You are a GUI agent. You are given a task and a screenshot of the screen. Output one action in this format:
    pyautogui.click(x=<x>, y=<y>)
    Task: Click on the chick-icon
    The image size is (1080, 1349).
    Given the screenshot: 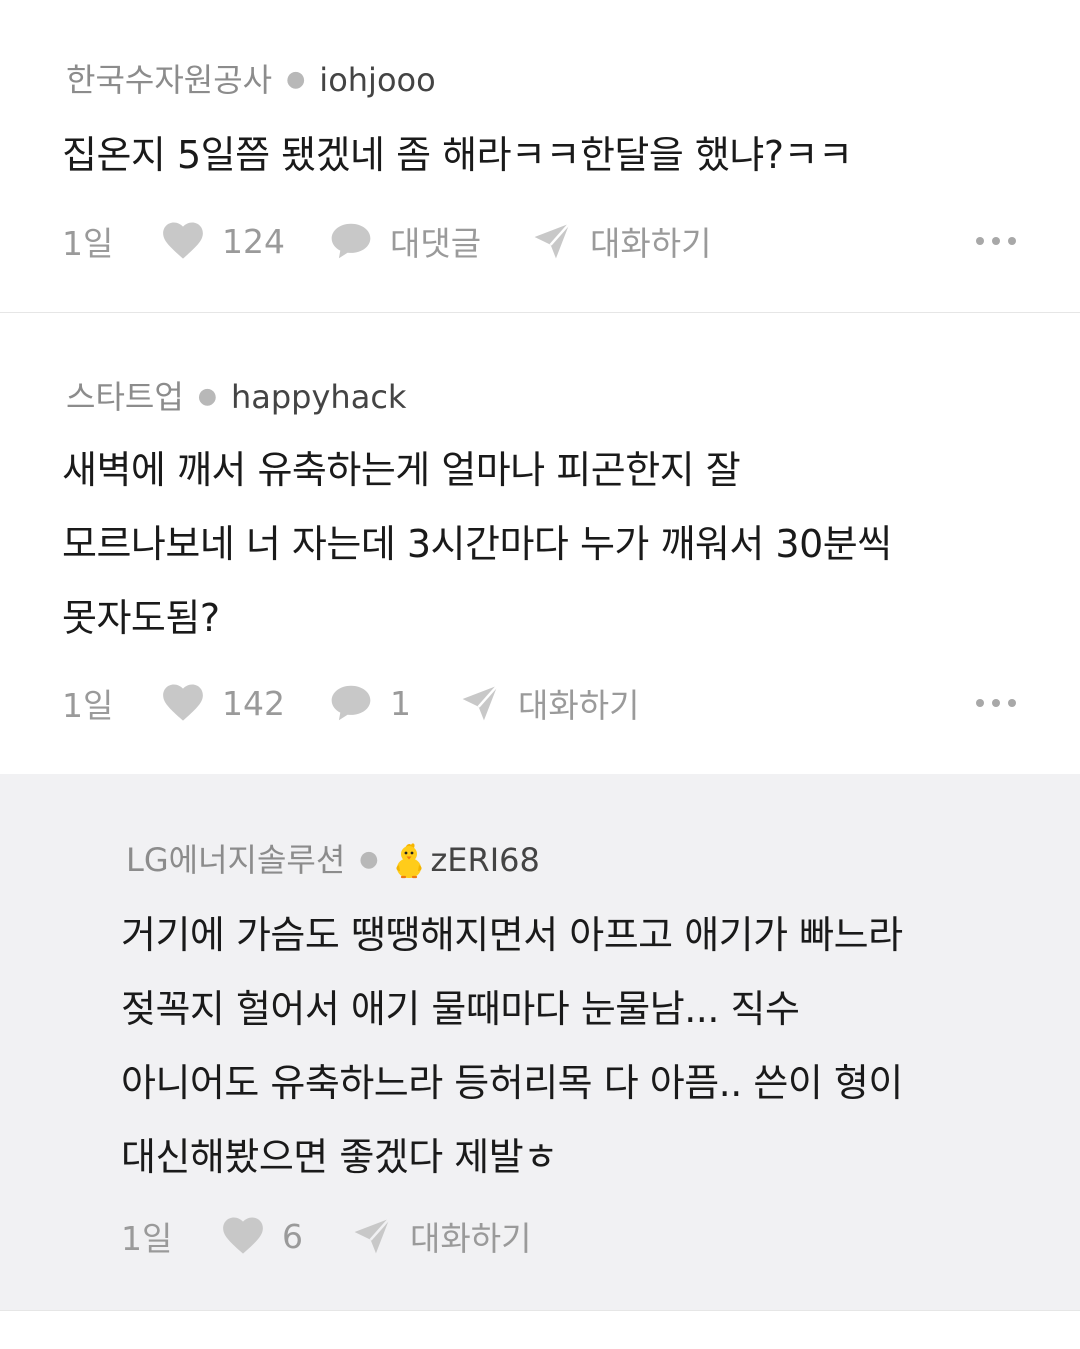 What is the action you would take?
    pyautogui.click(x=409, y=861)
    